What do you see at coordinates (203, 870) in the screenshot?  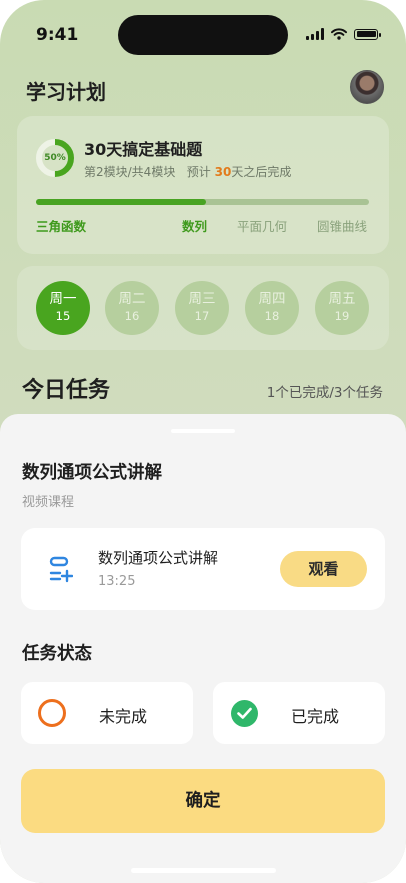 I see `home-indicator` at bounding box center [203, 870].